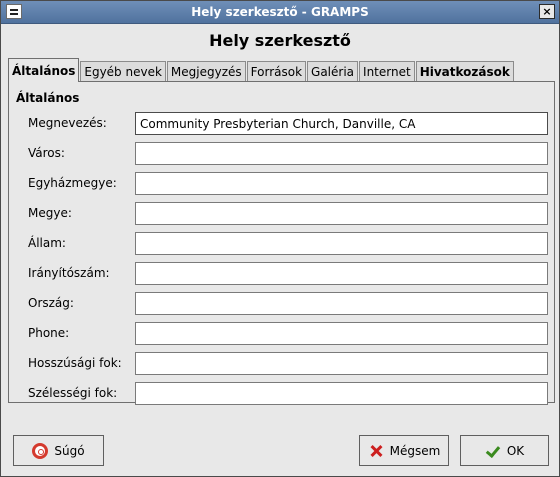 This screenshot has width=560, height=477. What do you see at coordinates (341, 123) in the screenshot?
I see `name-input` at bounding box center [341, 123].